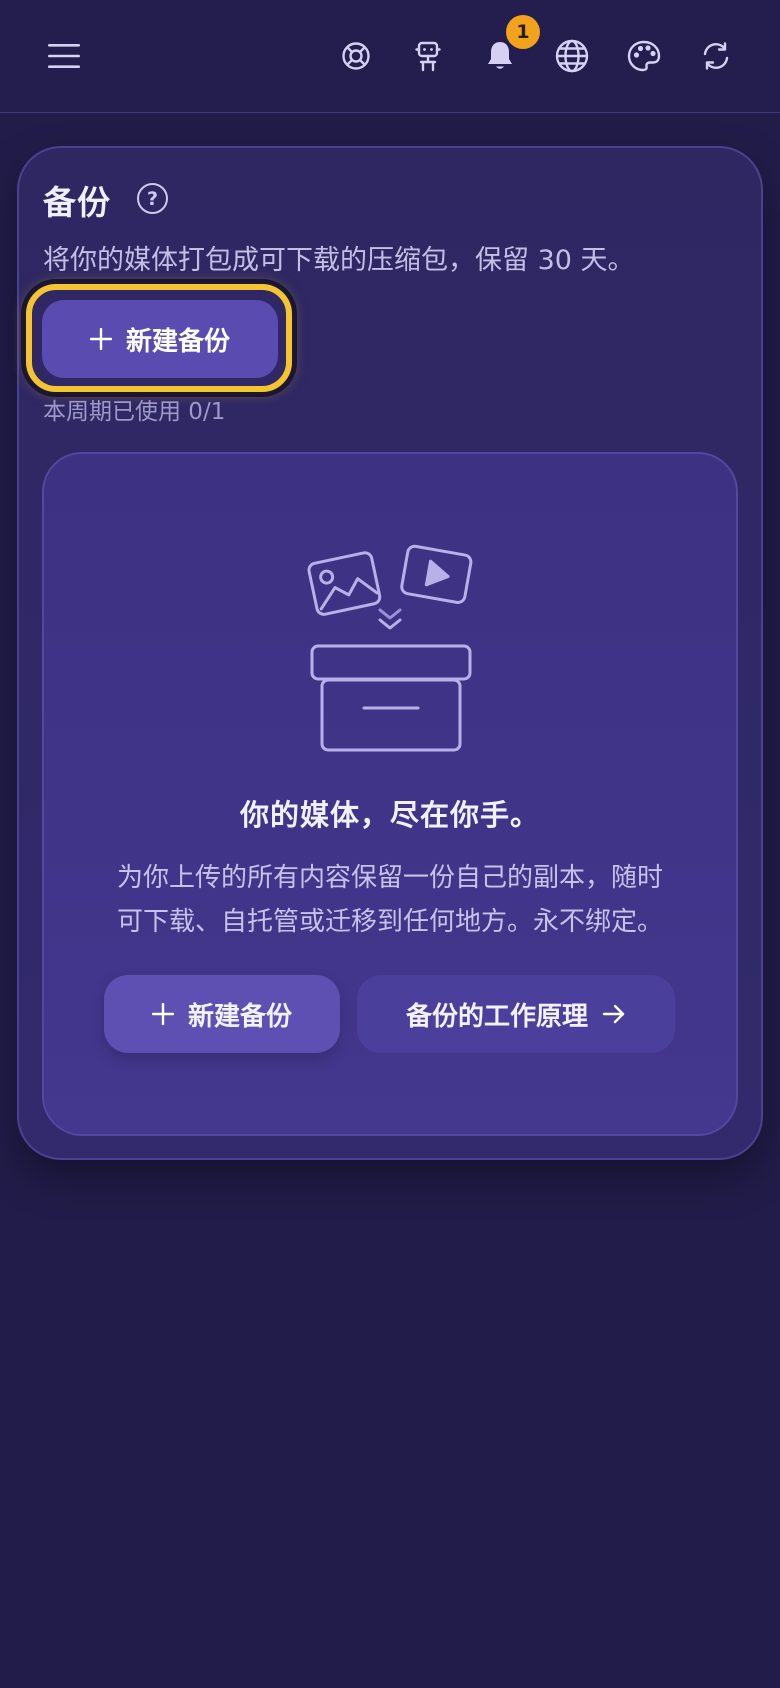 This screenshot has width=780, height=1688. I want to click on notification-badge: 1, so click(523, 32).